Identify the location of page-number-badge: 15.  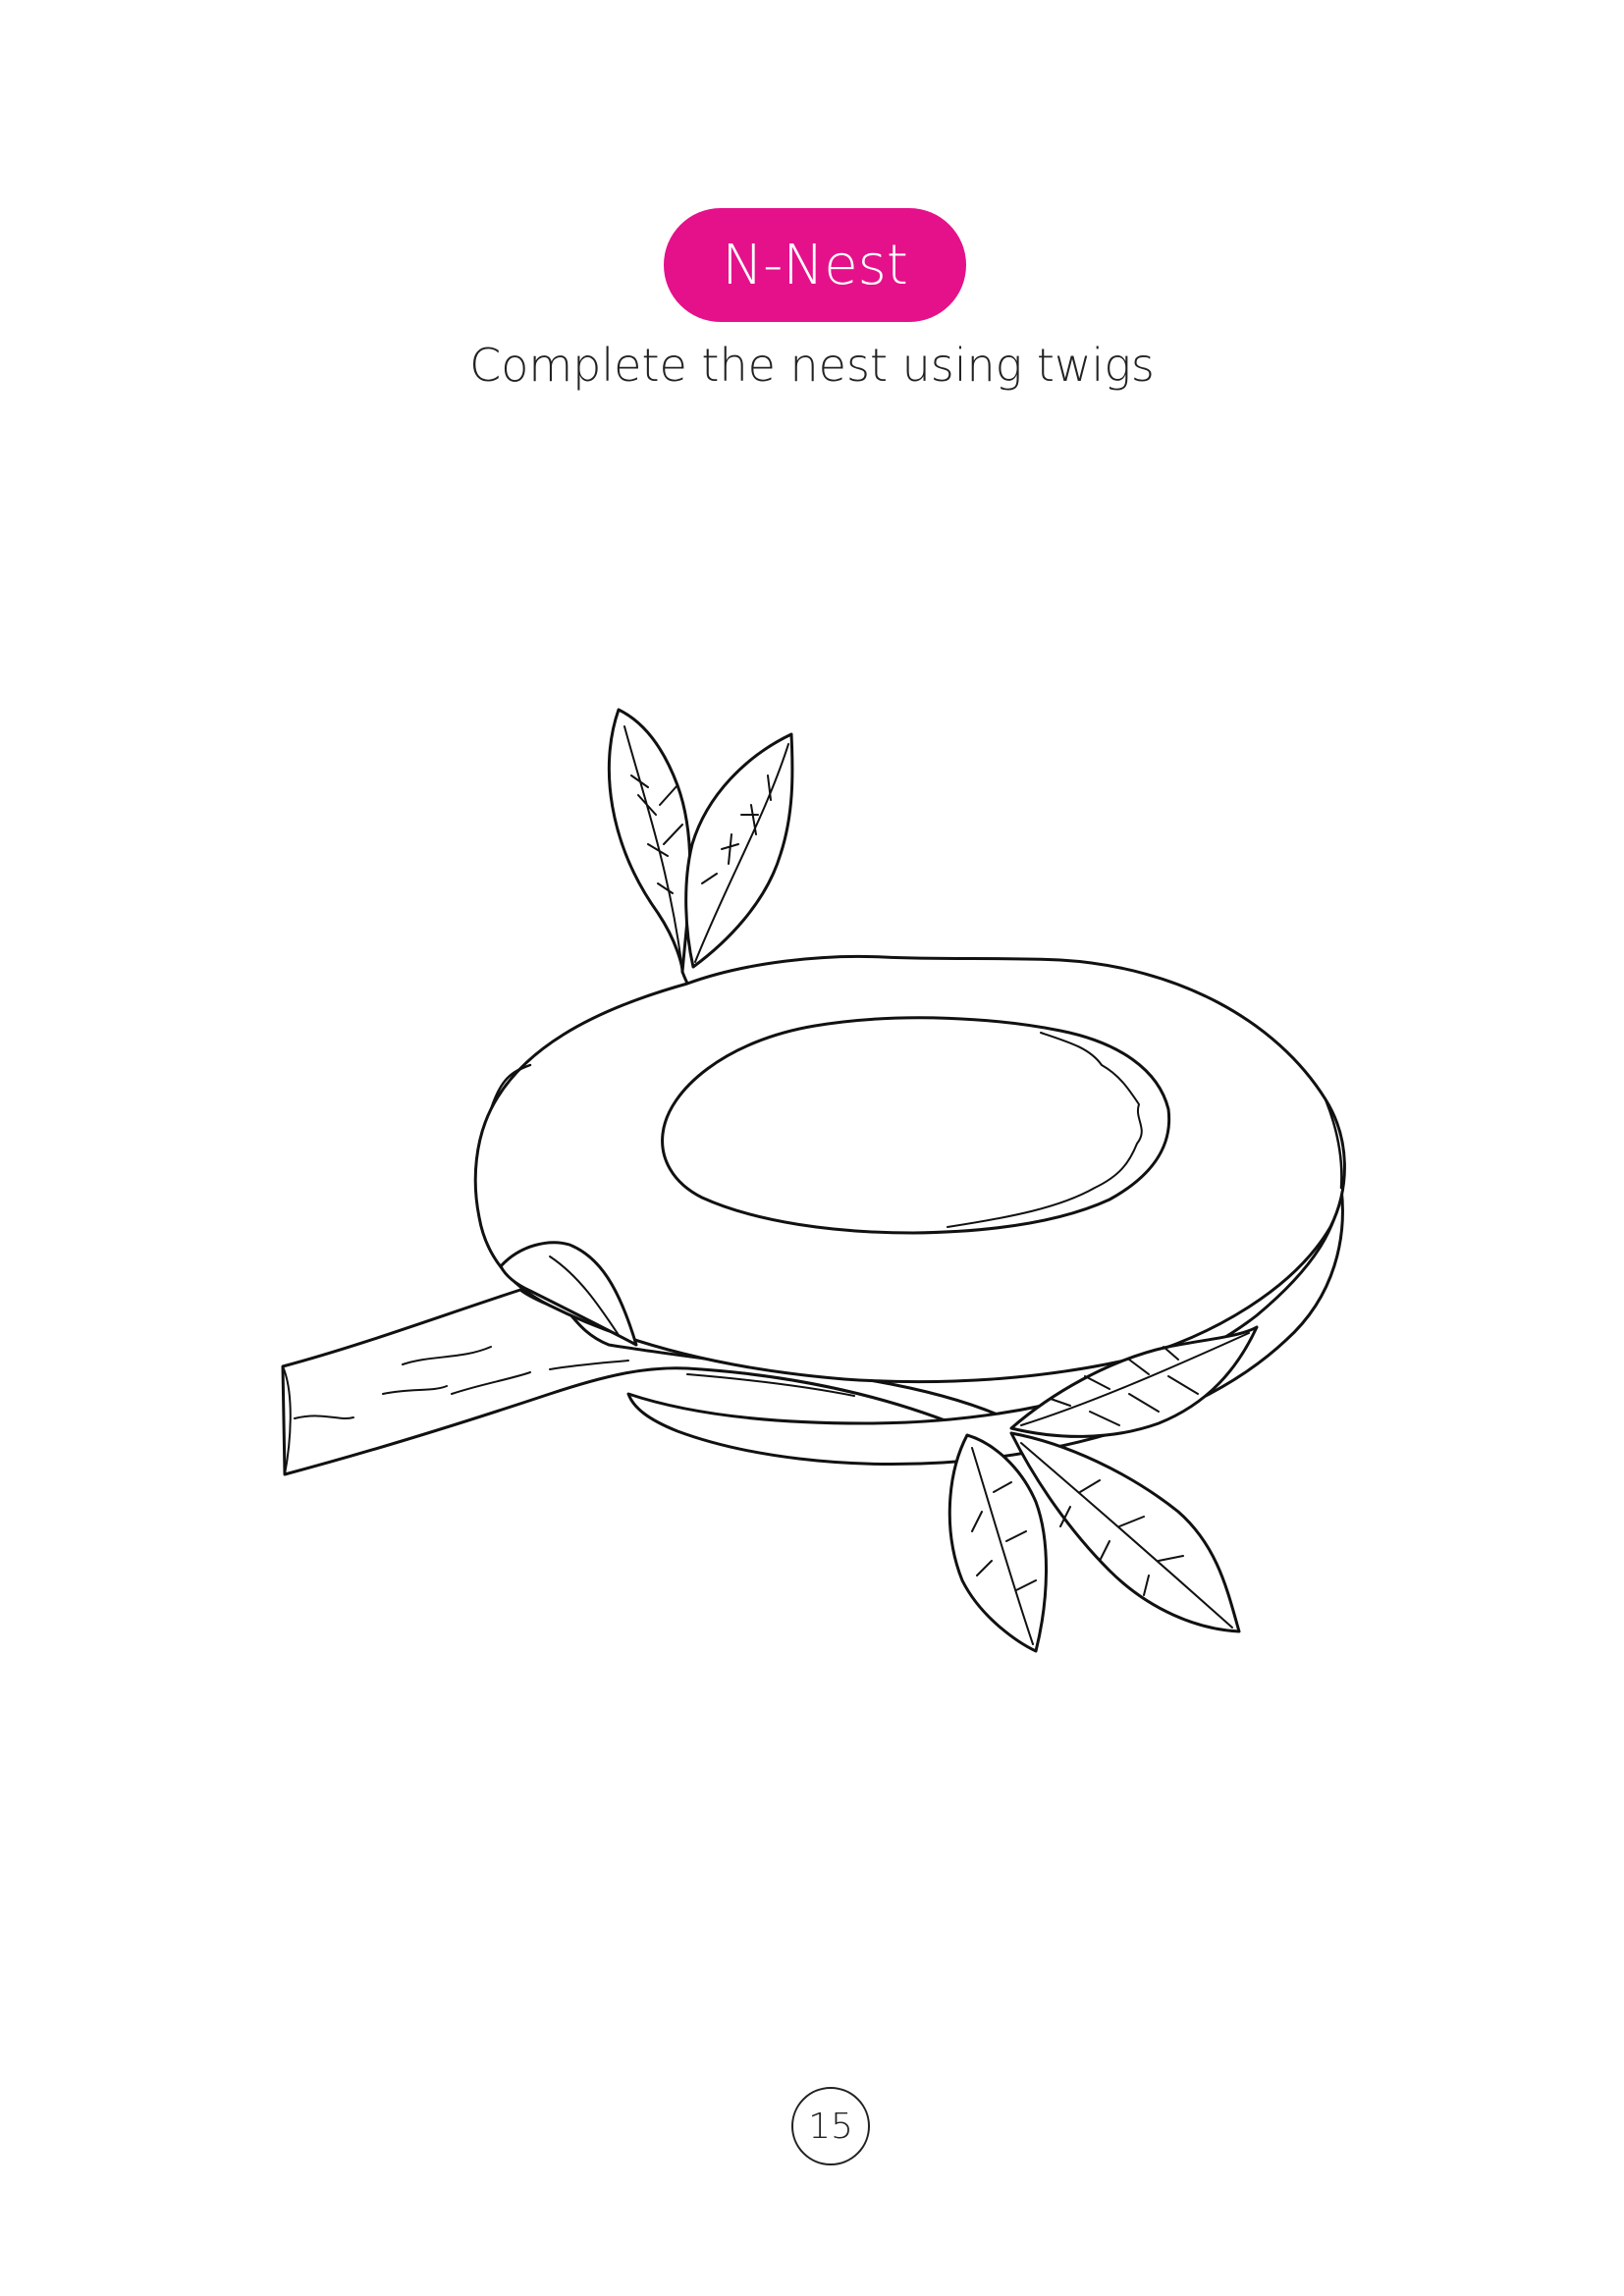
(830, 2126).